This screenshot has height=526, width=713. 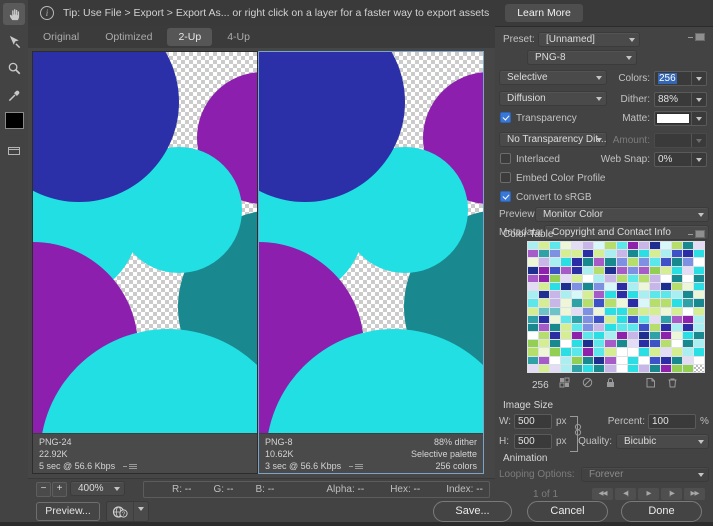 What do you see at coordinates (610, 382) in the screenshot?
I see `lock-color-button` at bounding box center [610, 382].